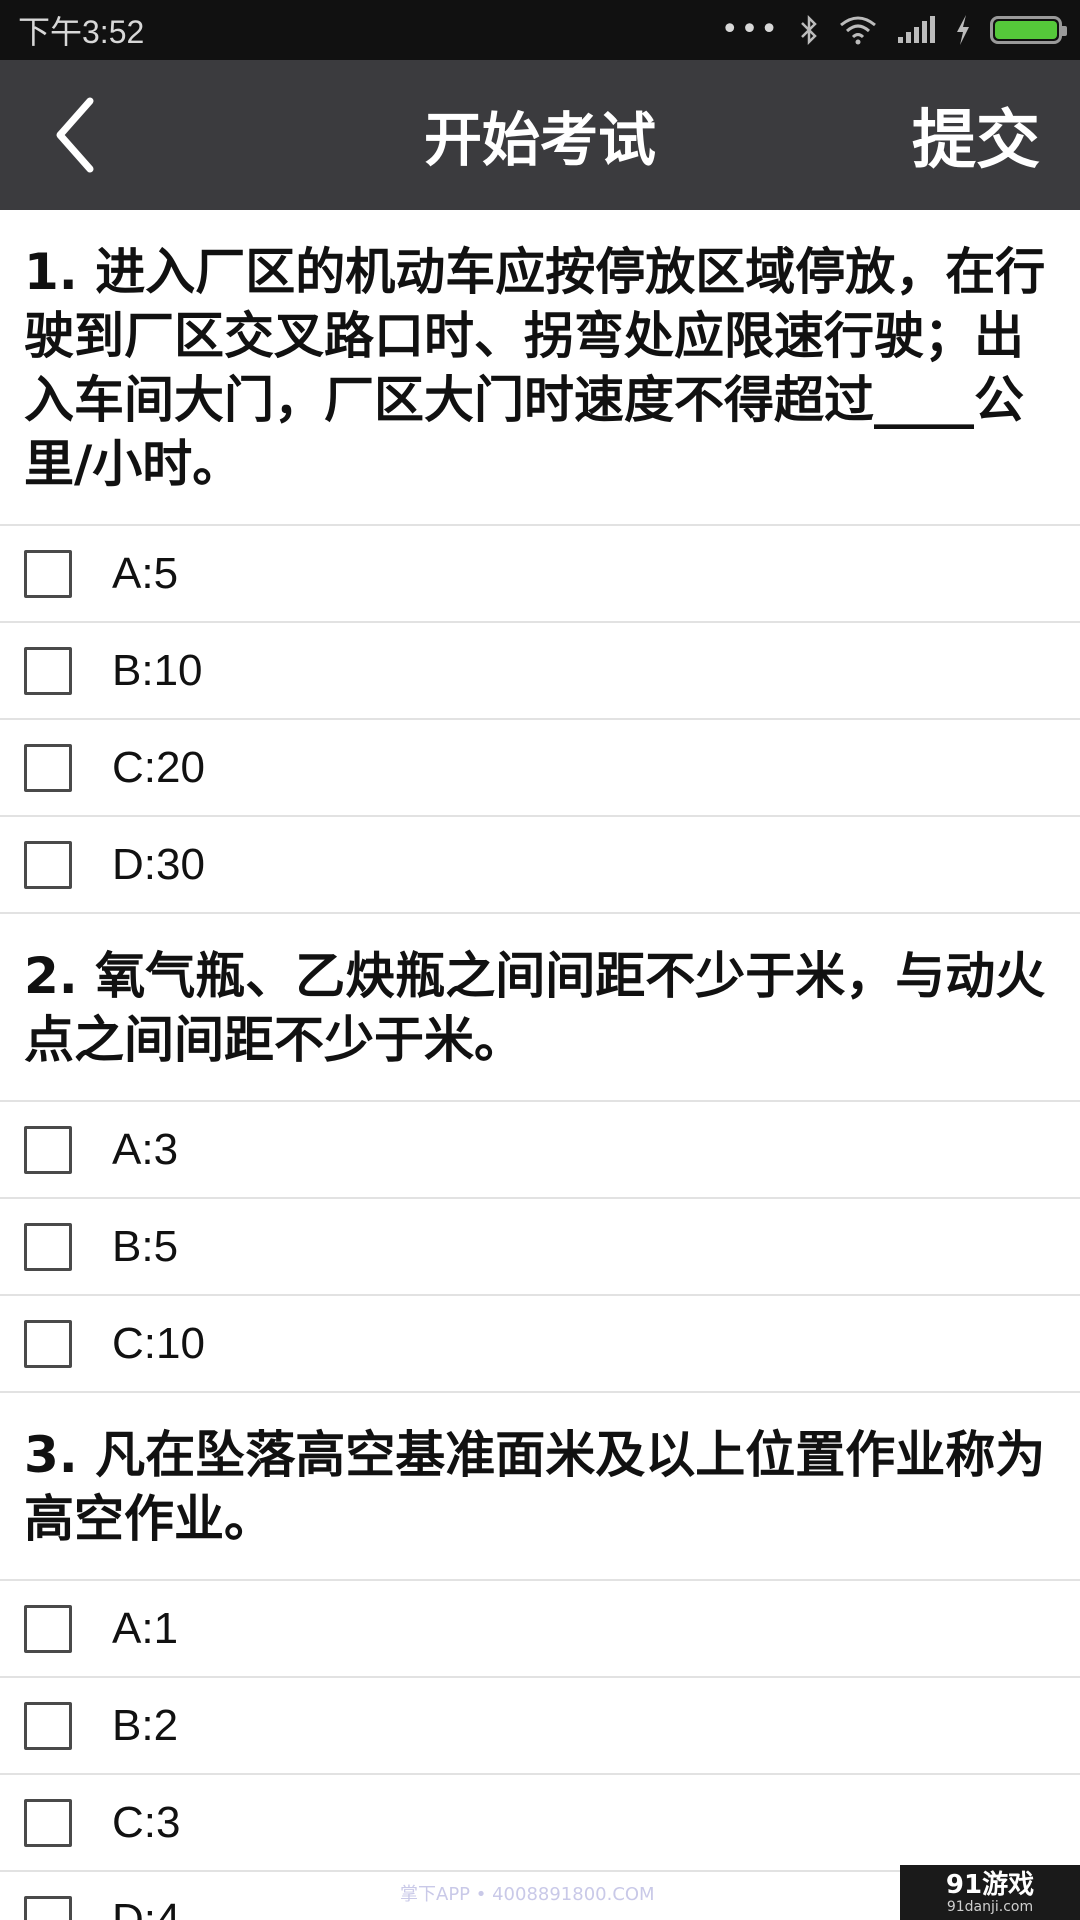  Describe the element at coordinates (750, 29) in the screenshot. I see `more-dots-icon: •••` at that location.